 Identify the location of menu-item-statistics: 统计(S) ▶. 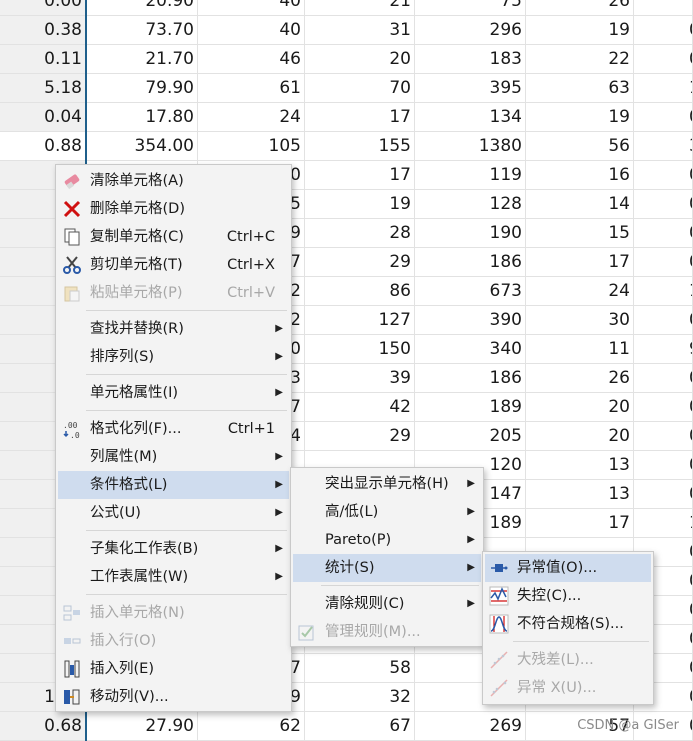
(387, 568).